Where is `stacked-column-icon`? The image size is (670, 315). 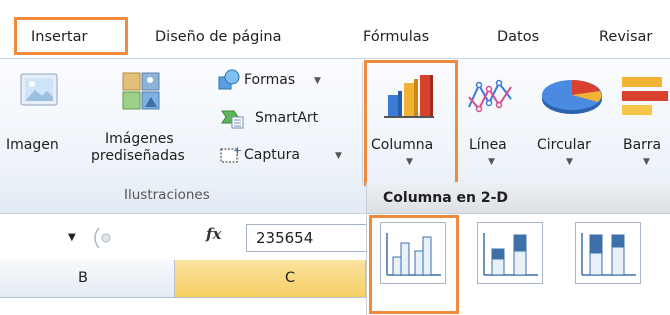
stacked-column-icon is located at coordinates (510, 254).